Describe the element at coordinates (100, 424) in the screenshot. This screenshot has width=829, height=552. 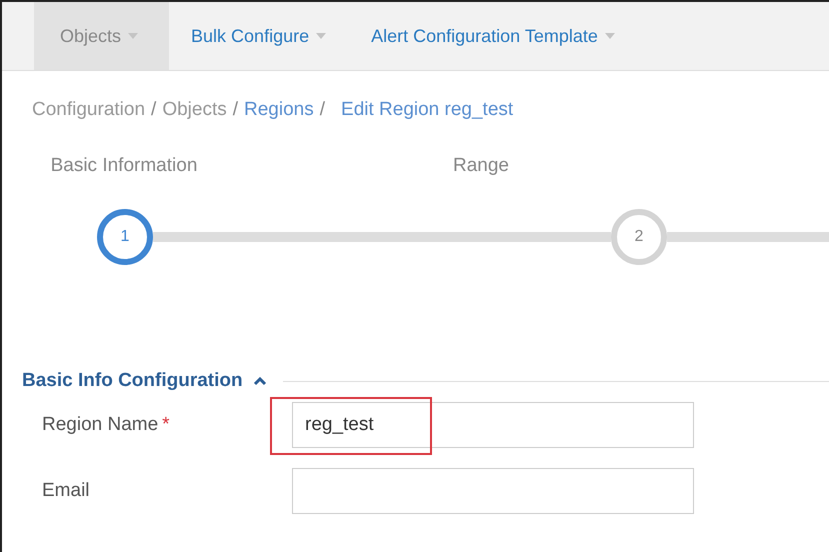
I see `field-label: Region Name` at that location.